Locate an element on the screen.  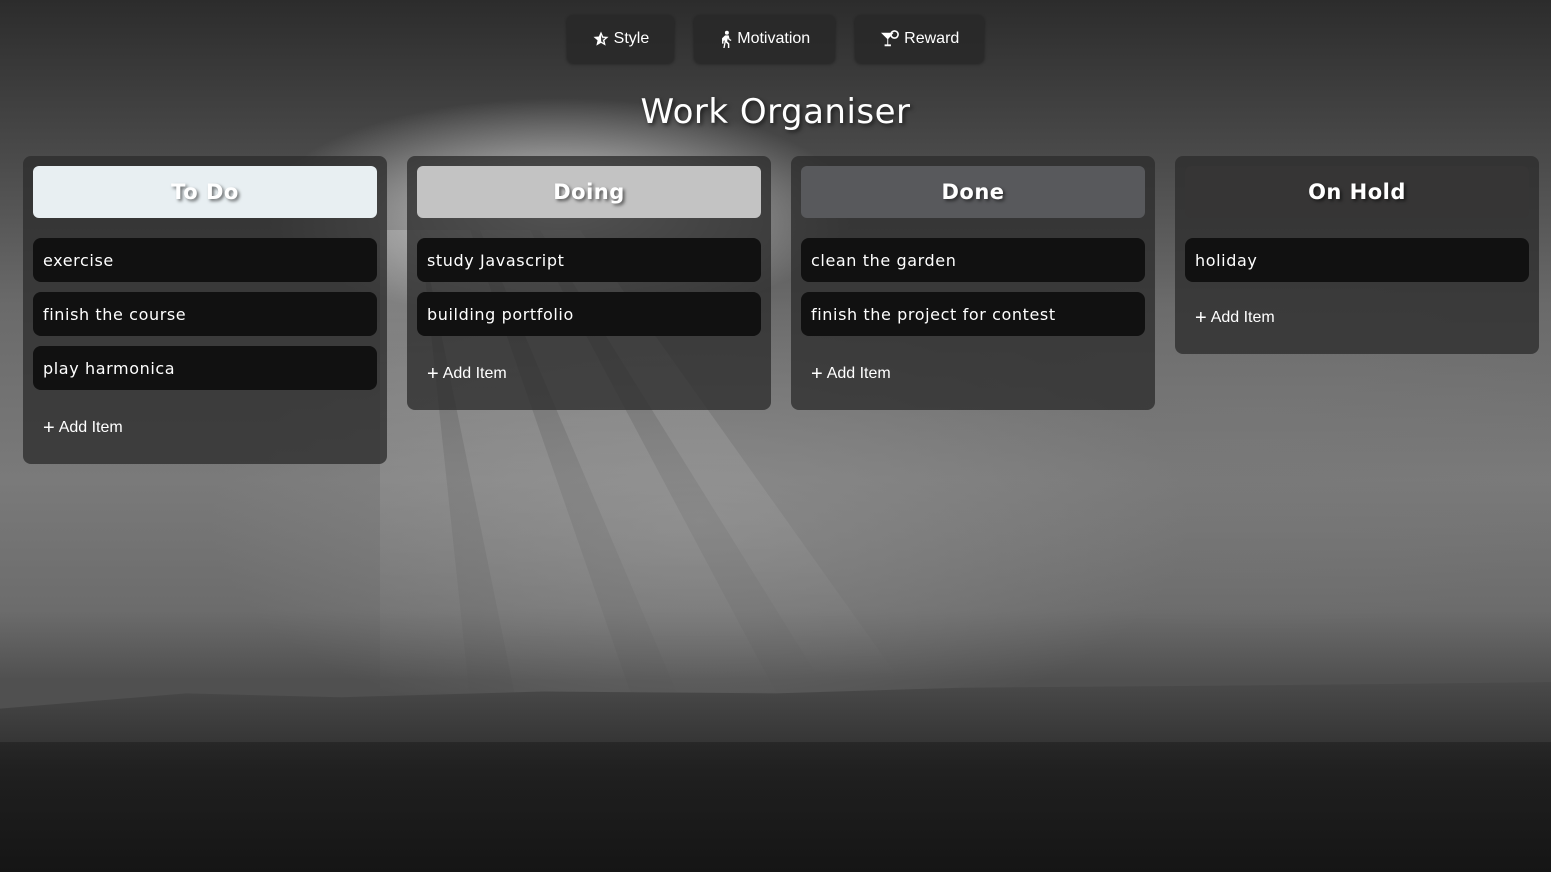
reward-button-label: Reward is located at coordinates (932, 38).